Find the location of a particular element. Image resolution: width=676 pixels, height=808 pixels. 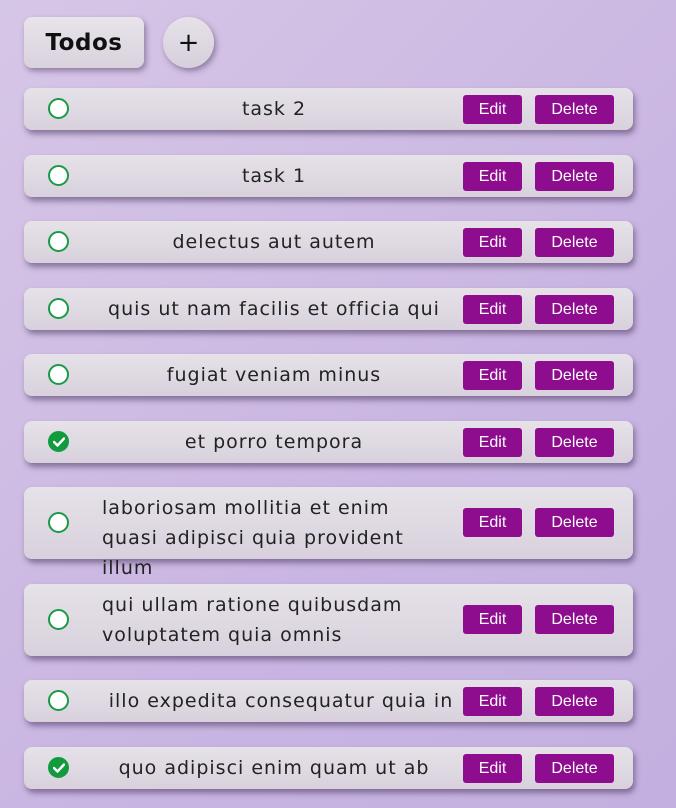

todo-text: et porro tempora is located at coordinates (274, 442).